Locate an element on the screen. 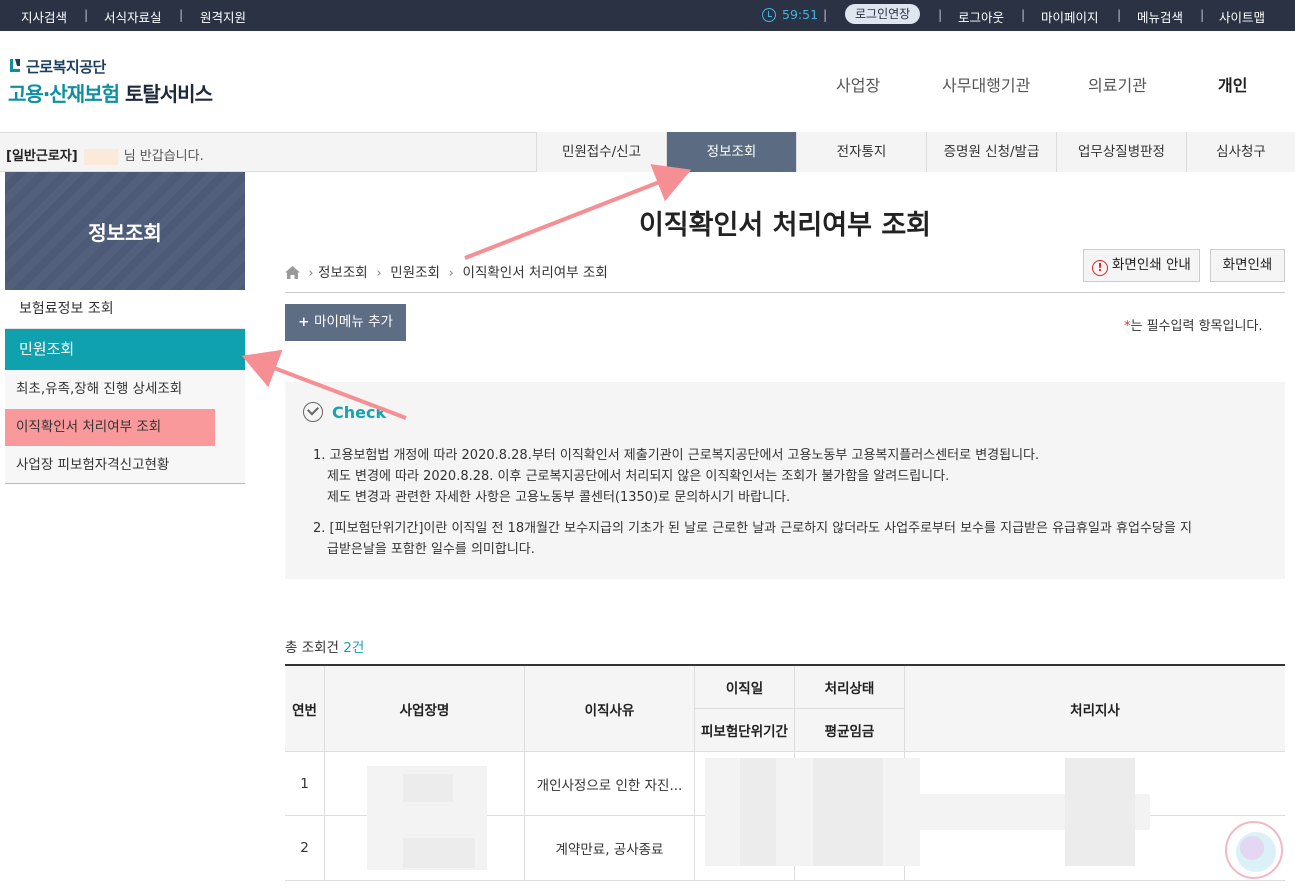  cell-reason: 계약만료, 공사종료 is located at coordinates (610, 848).